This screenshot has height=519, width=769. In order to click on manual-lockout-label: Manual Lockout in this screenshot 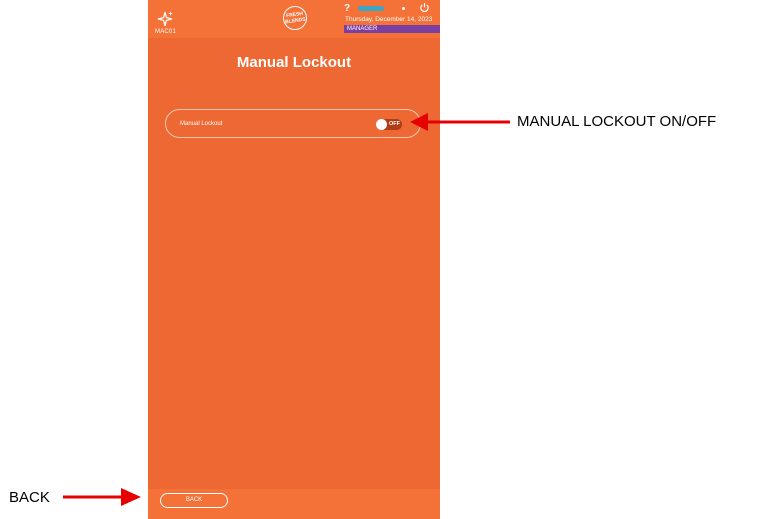, I will do `click(201, 124)`.